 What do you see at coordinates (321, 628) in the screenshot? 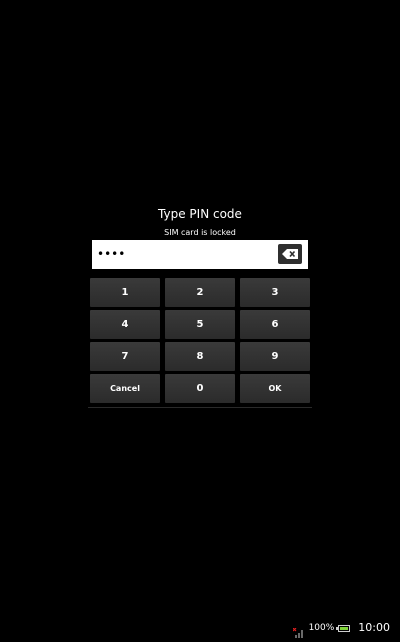
I see `battery-percent: 100%` at bounding box center [321, 628].